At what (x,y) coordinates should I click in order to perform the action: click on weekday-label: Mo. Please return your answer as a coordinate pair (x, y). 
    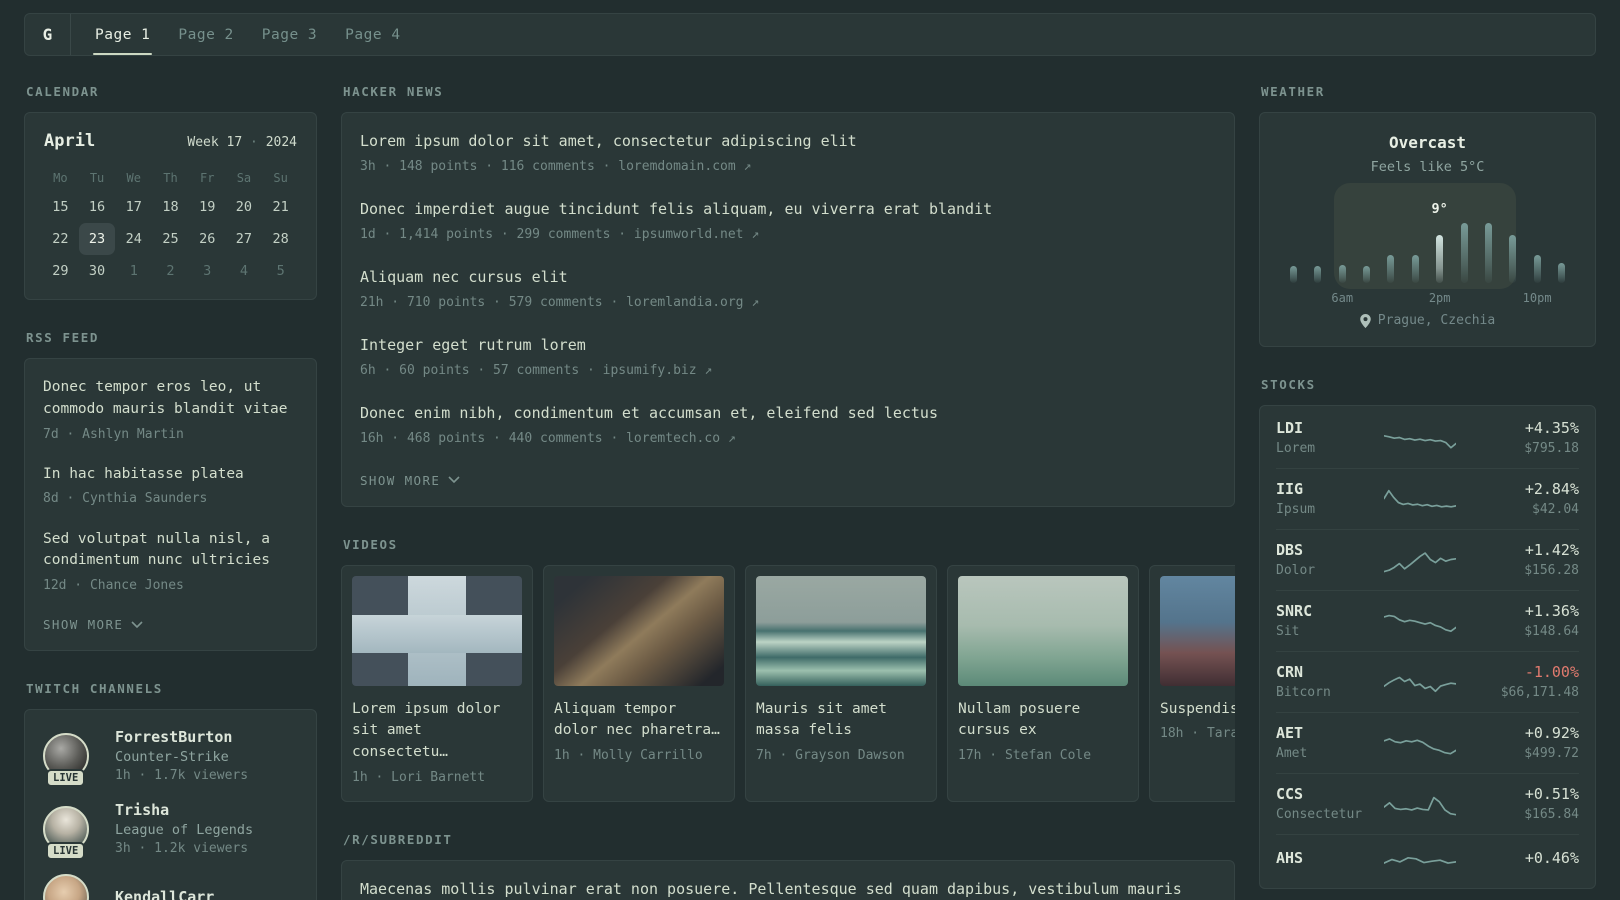
    Looking at the image, I should click on (60, 178).